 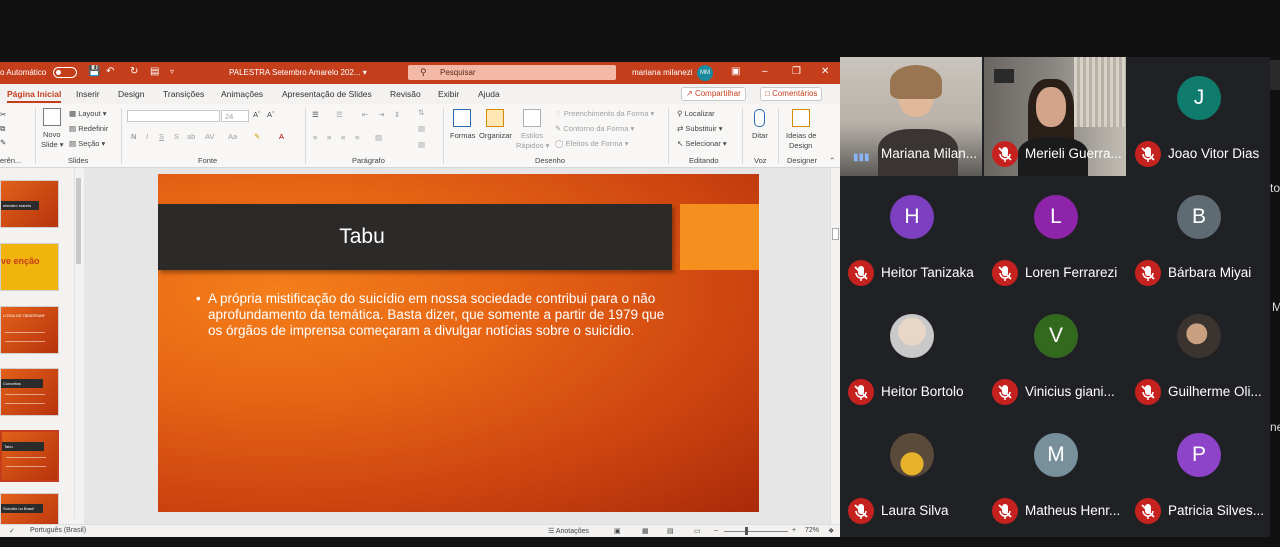 What do you see at coordinates (791, 94) in the screenshot?
I see `comments-button: □ Comentários` at bounding box center [791, 94].